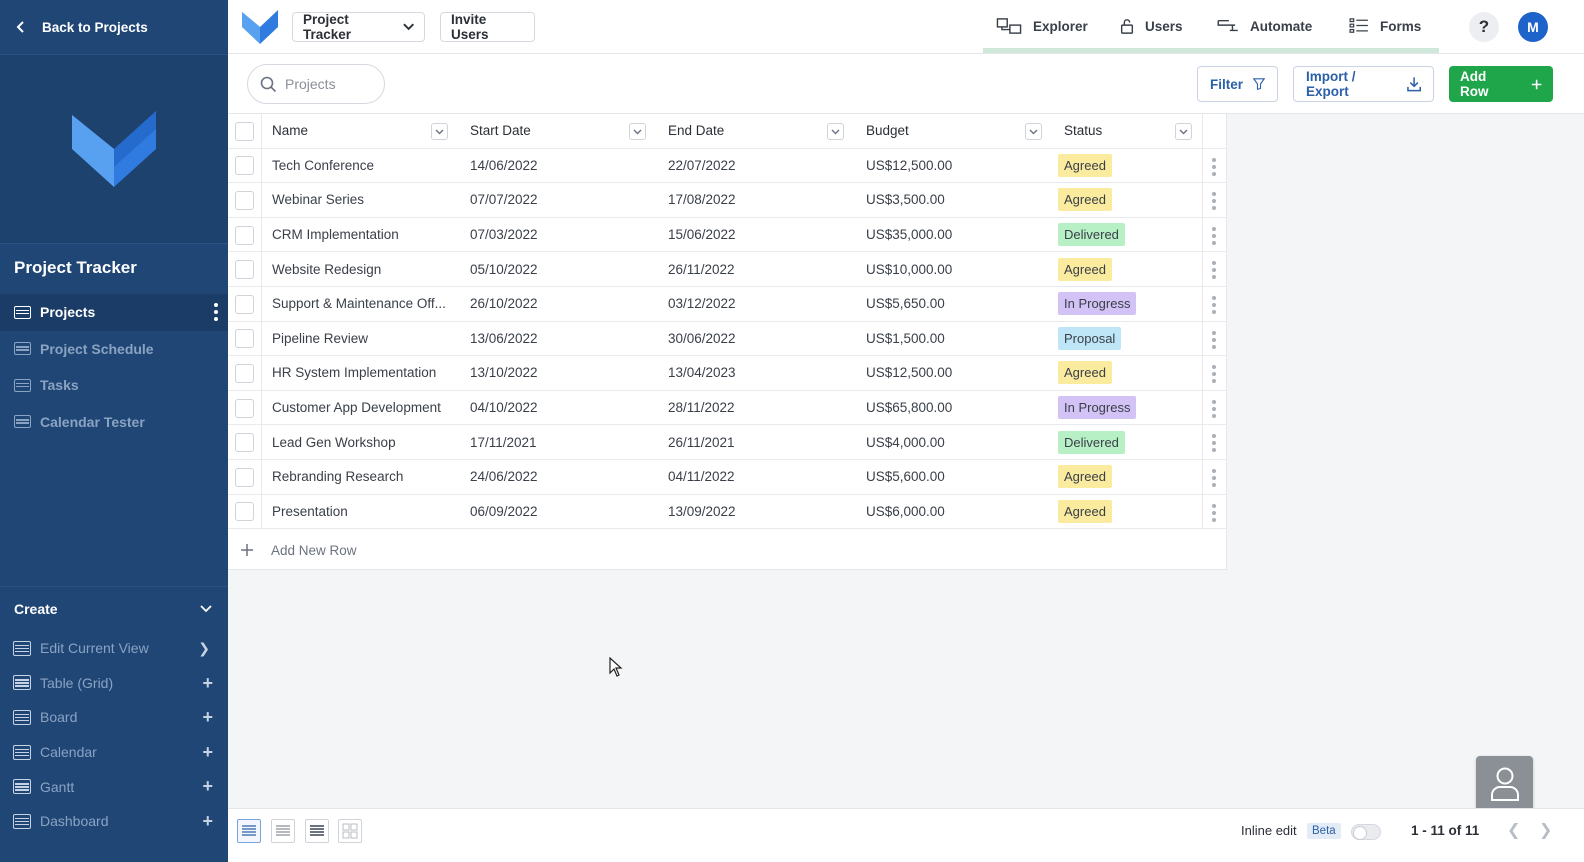  I want to click on app-logo-icon, so click(260, 27).